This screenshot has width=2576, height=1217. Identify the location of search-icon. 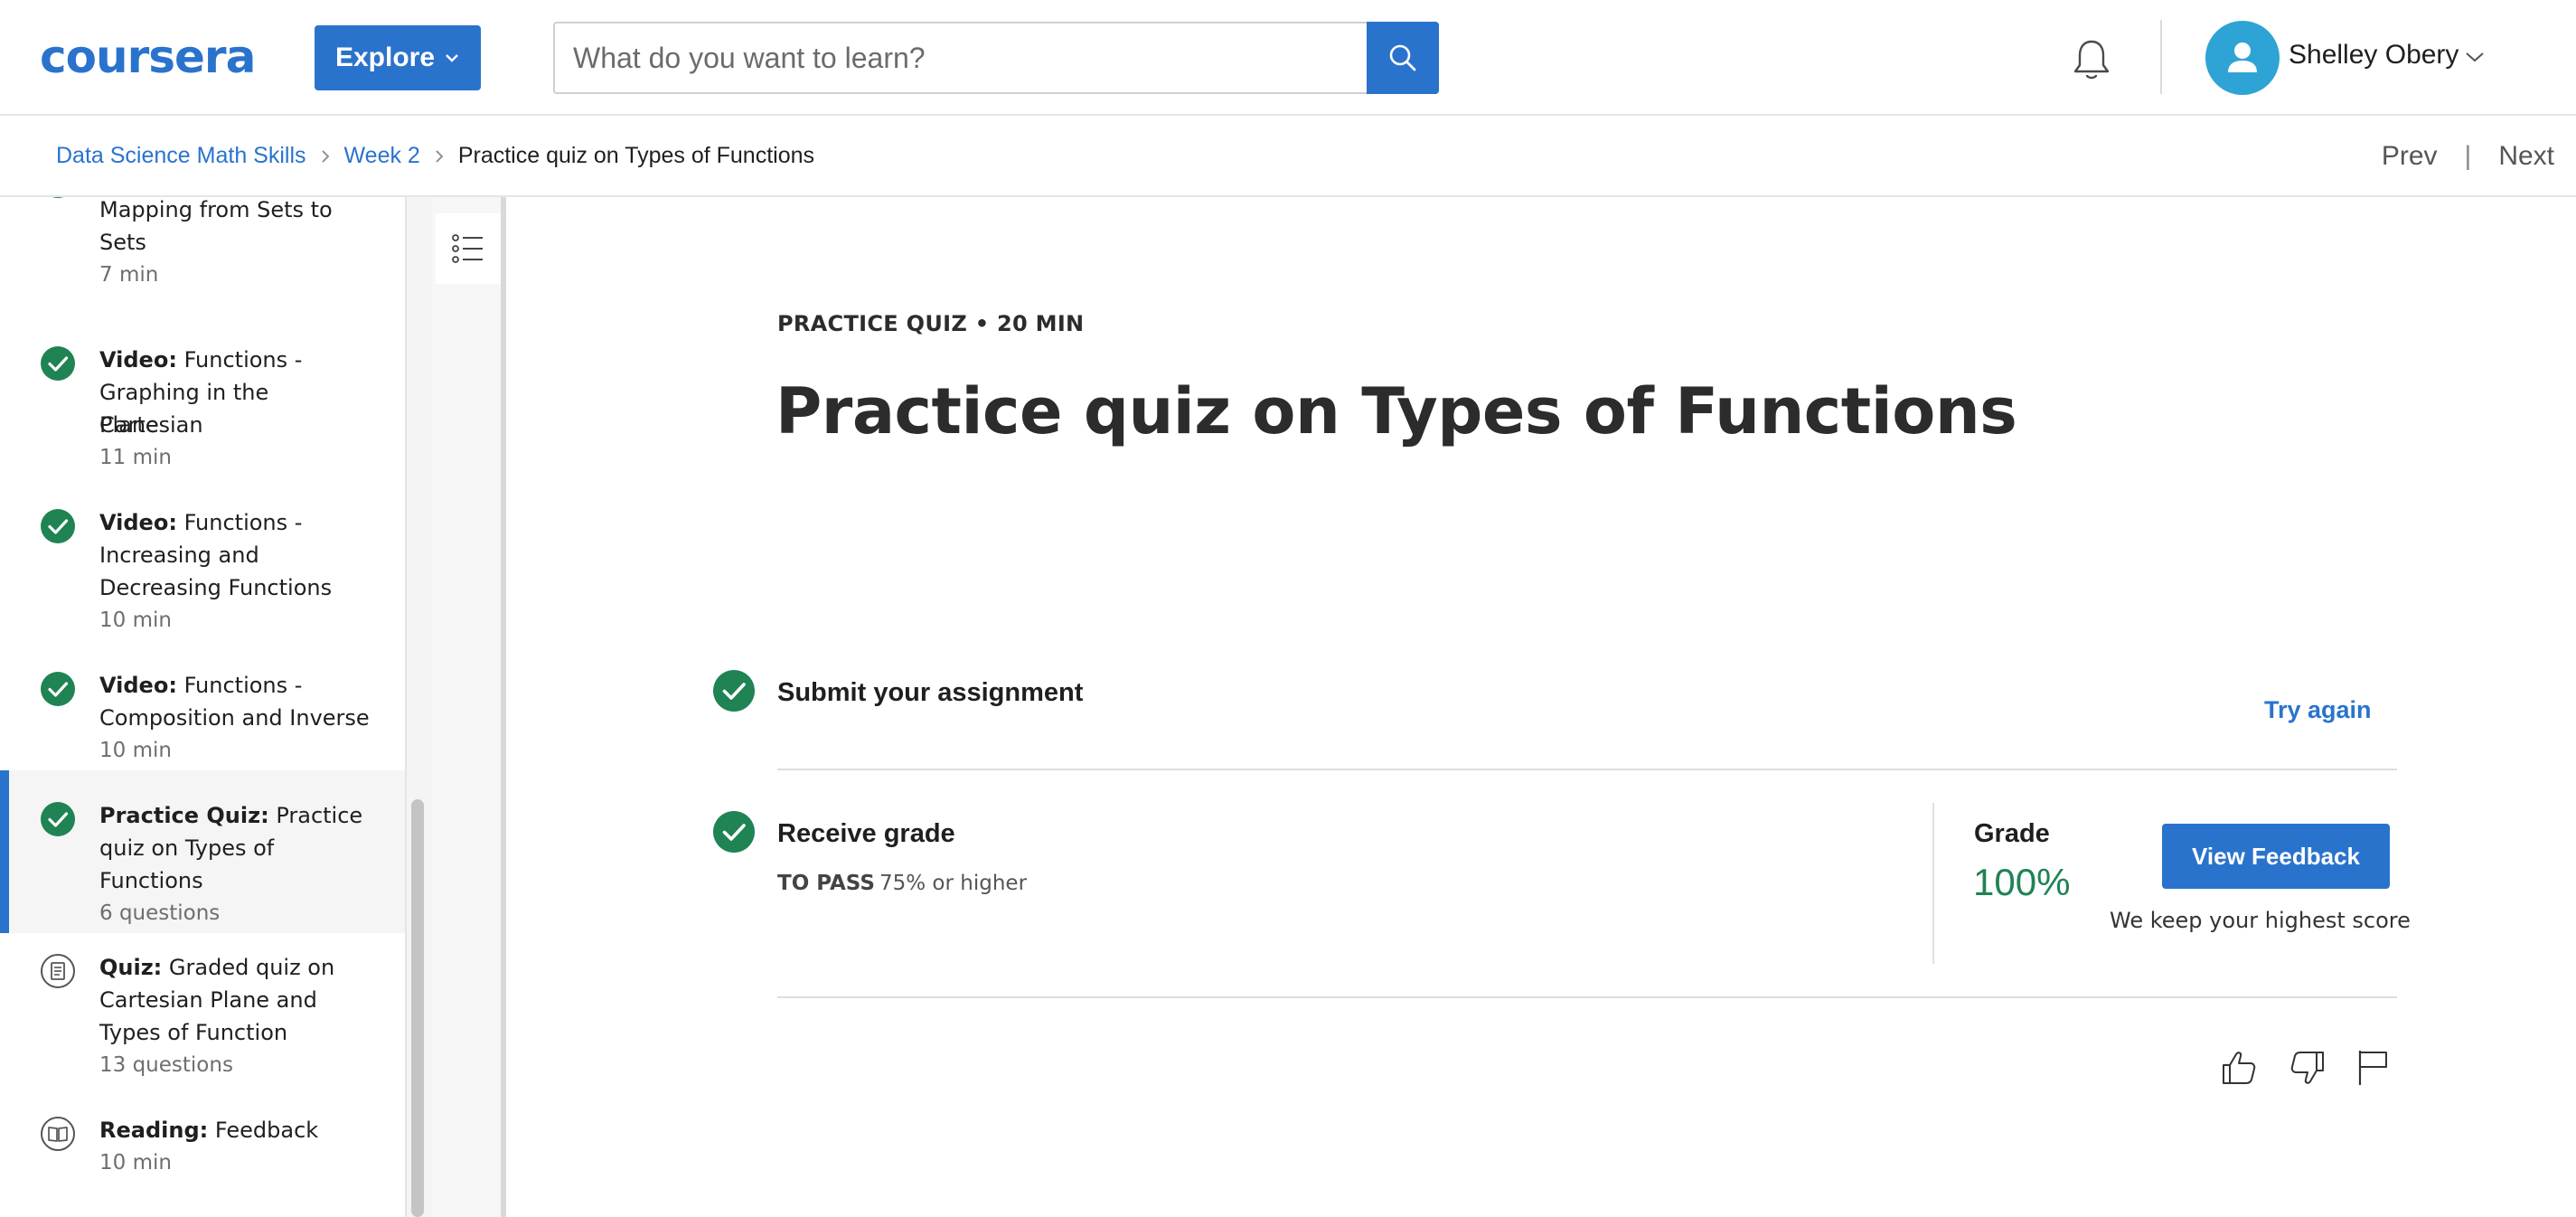
(1402, 57).